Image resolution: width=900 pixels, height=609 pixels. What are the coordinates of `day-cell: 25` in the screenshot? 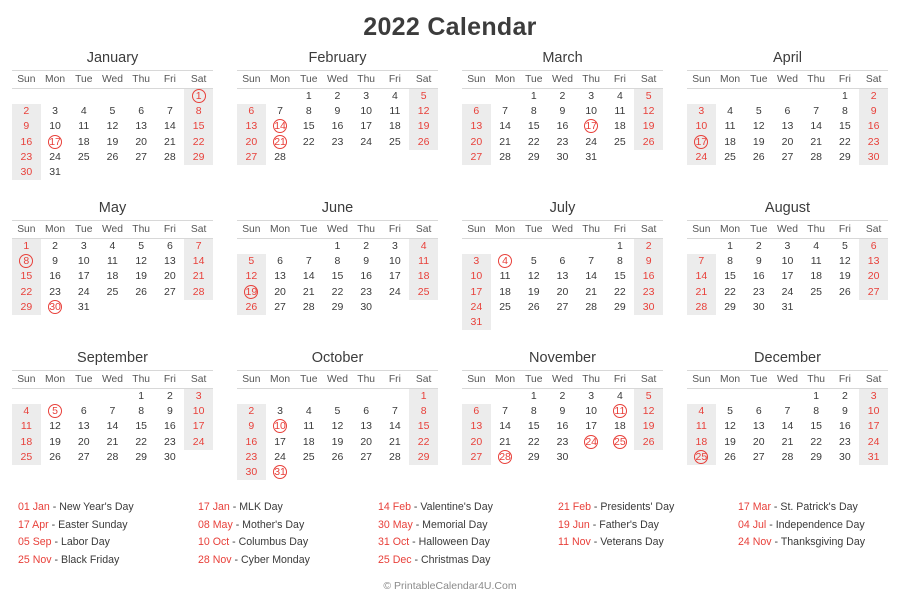 It's located at (112, 292).